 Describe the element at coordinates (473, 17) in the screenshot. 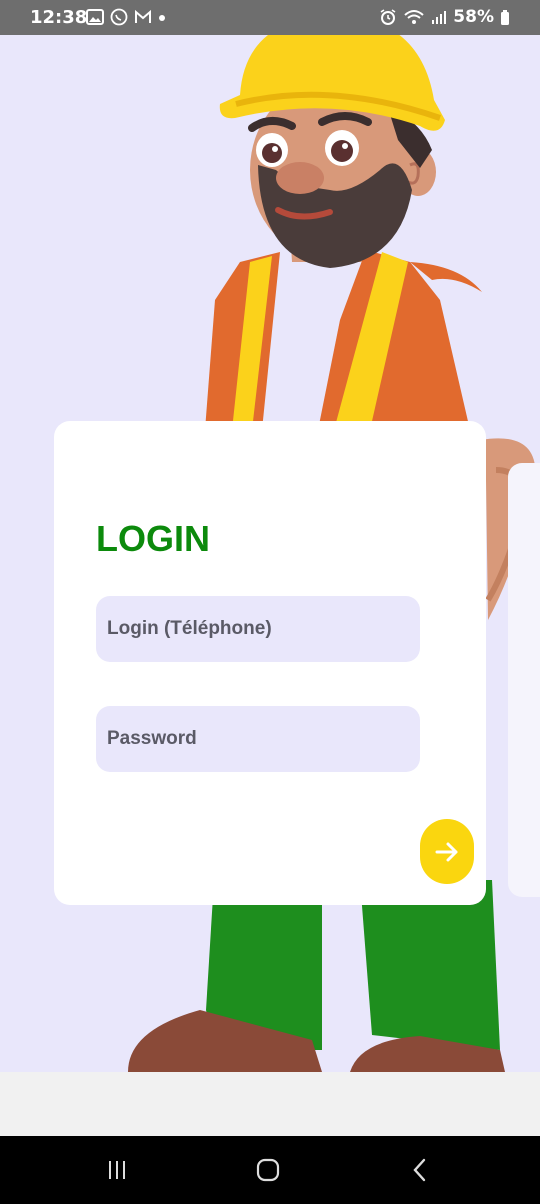

I see `battery-percent: 58%` at that location.